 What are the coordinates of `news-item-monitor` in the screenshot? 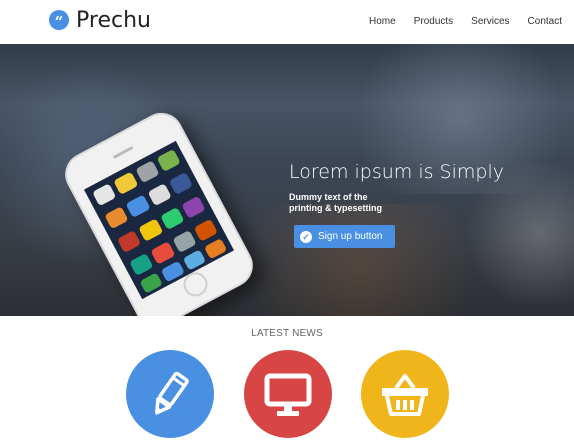 It's located at (288, 394).